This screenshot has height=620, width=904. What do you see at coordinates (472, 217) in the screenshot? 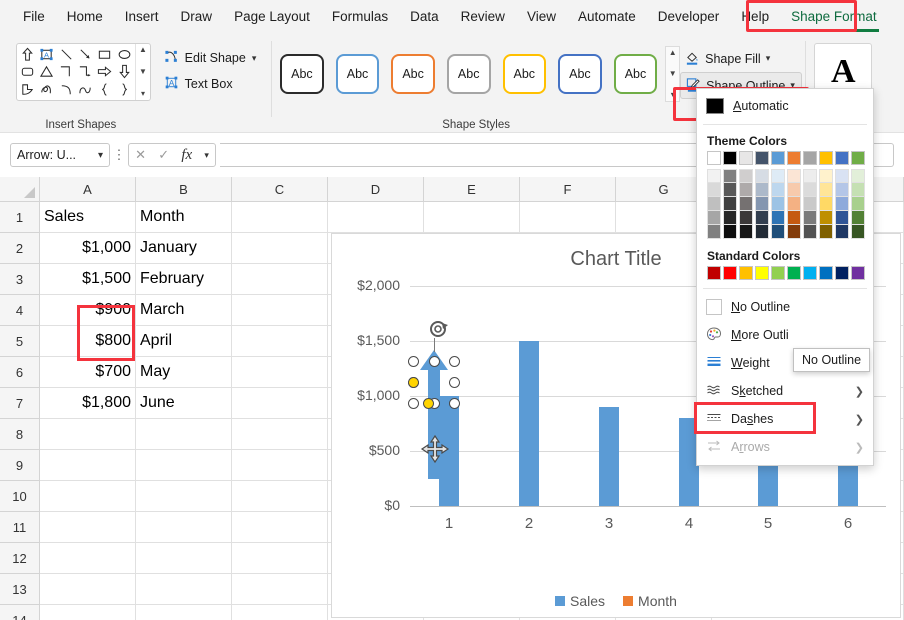
I see `cell-E1` at bounding box center [472, 217].